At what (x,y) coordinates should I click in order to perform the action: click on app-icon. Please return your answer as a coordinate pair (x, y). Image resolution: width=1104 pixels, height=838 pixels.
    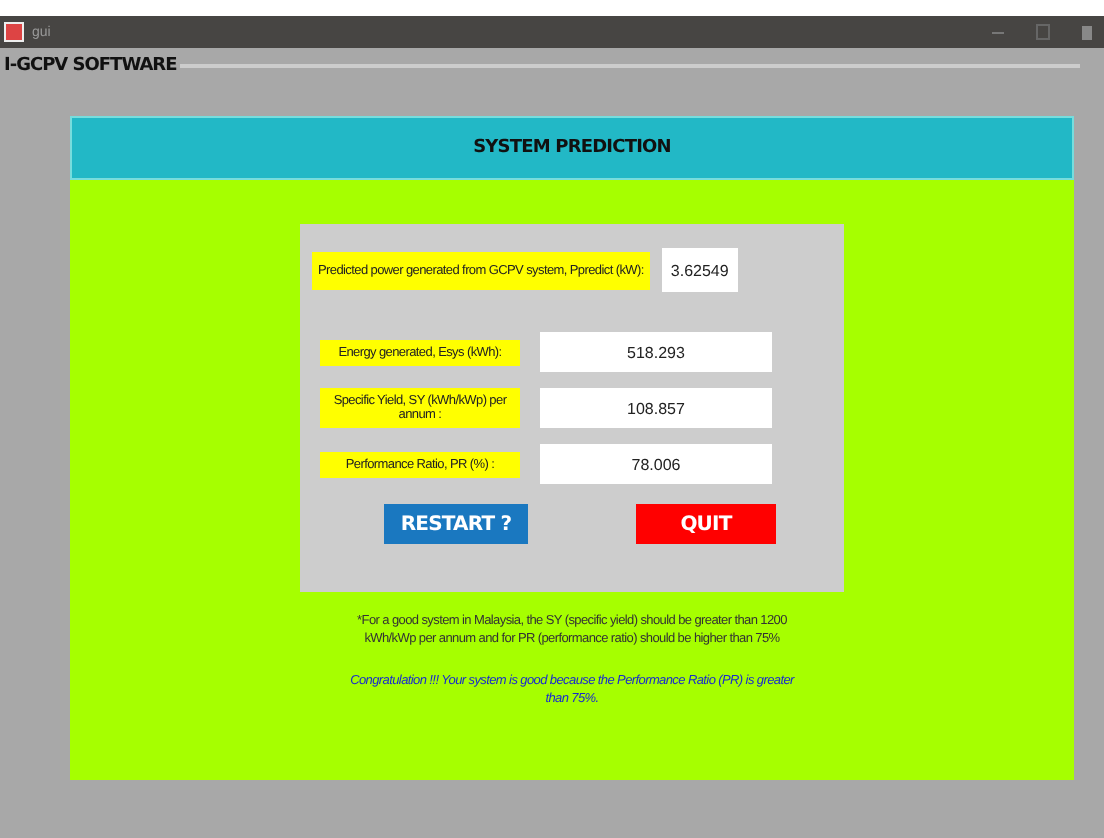
    Looking at the image, I should click on (14, 32).